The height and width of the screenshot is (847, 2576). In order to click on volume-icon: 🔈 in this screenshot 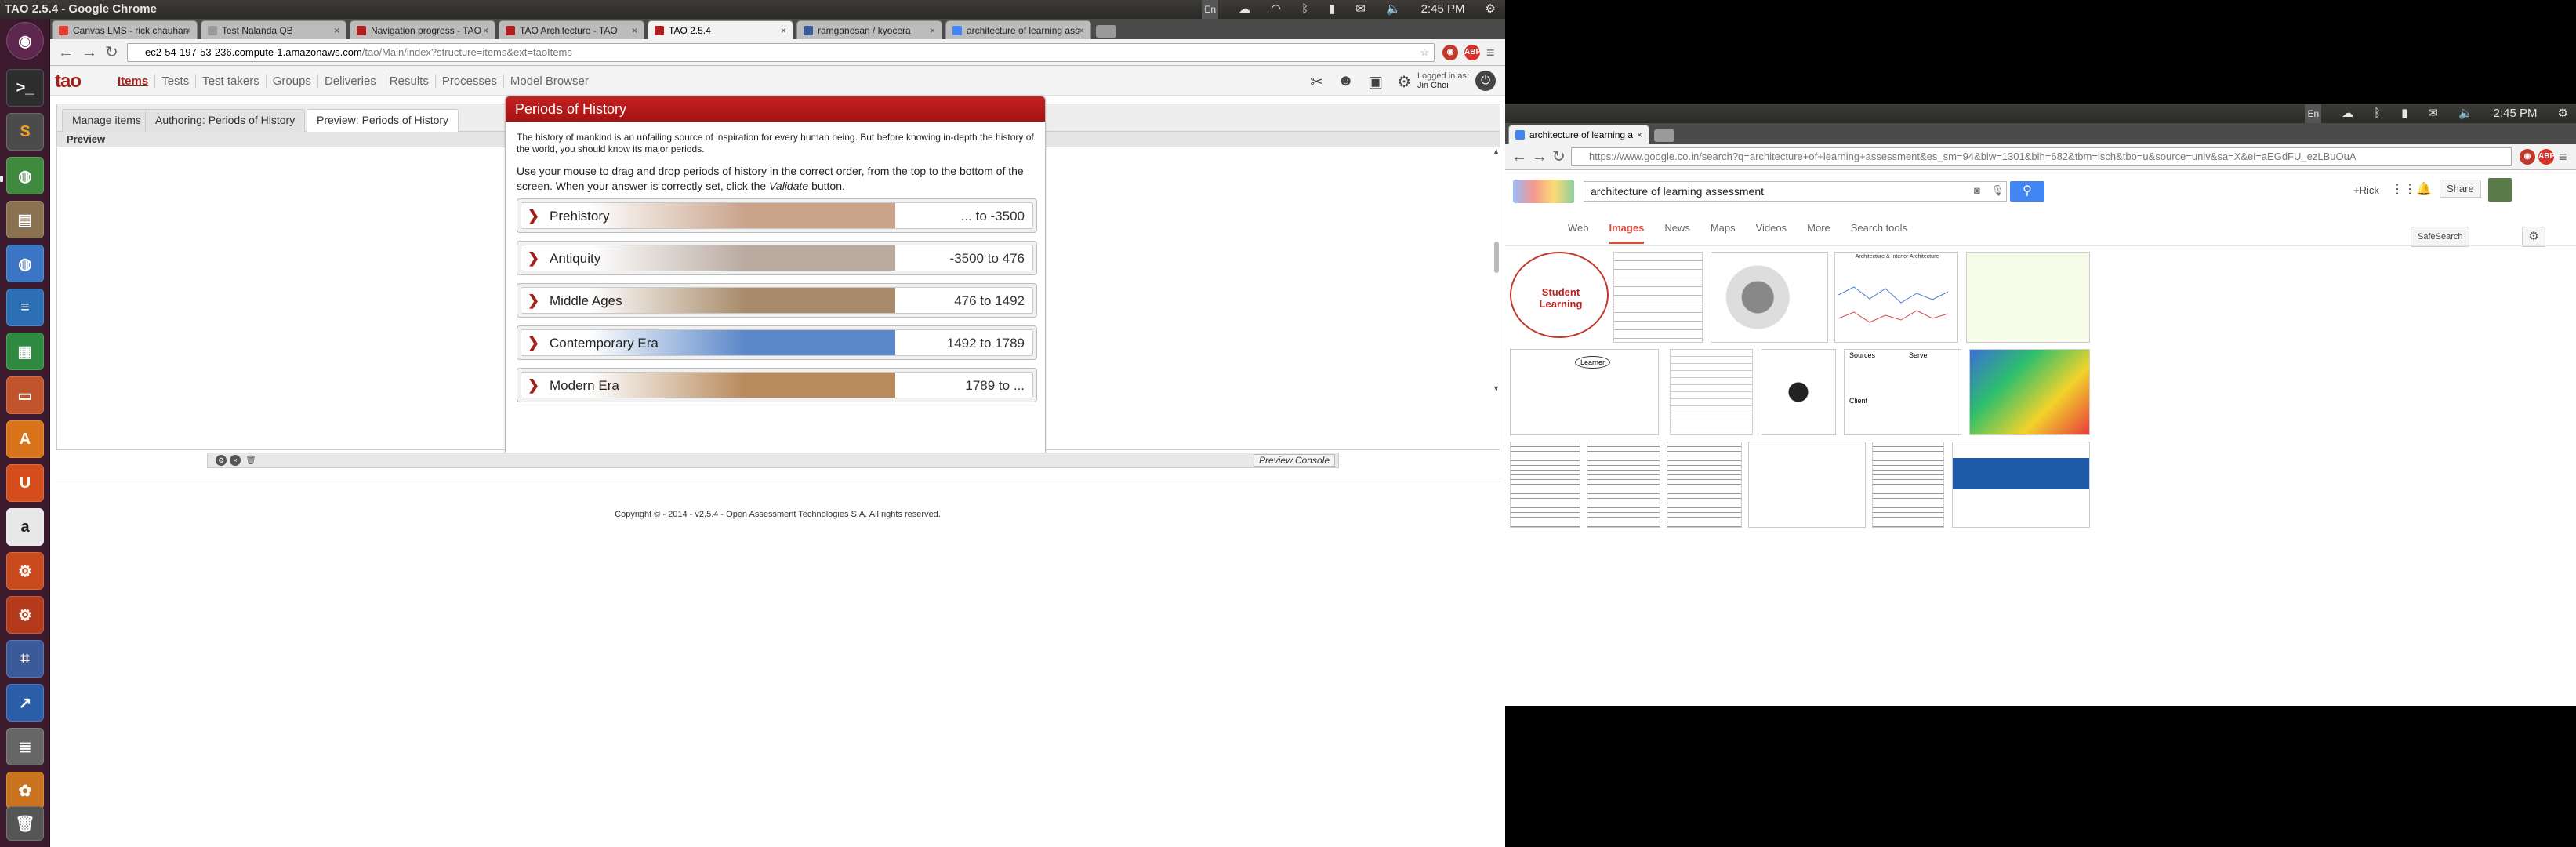, I will do `click(2465, 113)`.